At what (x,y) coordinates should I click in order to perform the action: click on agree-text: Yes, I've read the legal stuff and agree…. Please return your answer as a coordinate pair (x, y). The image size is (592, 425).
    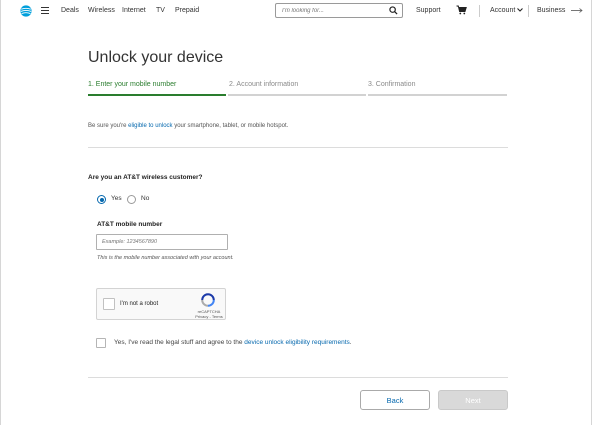
    Looking at the image, I should click on (233, 342).